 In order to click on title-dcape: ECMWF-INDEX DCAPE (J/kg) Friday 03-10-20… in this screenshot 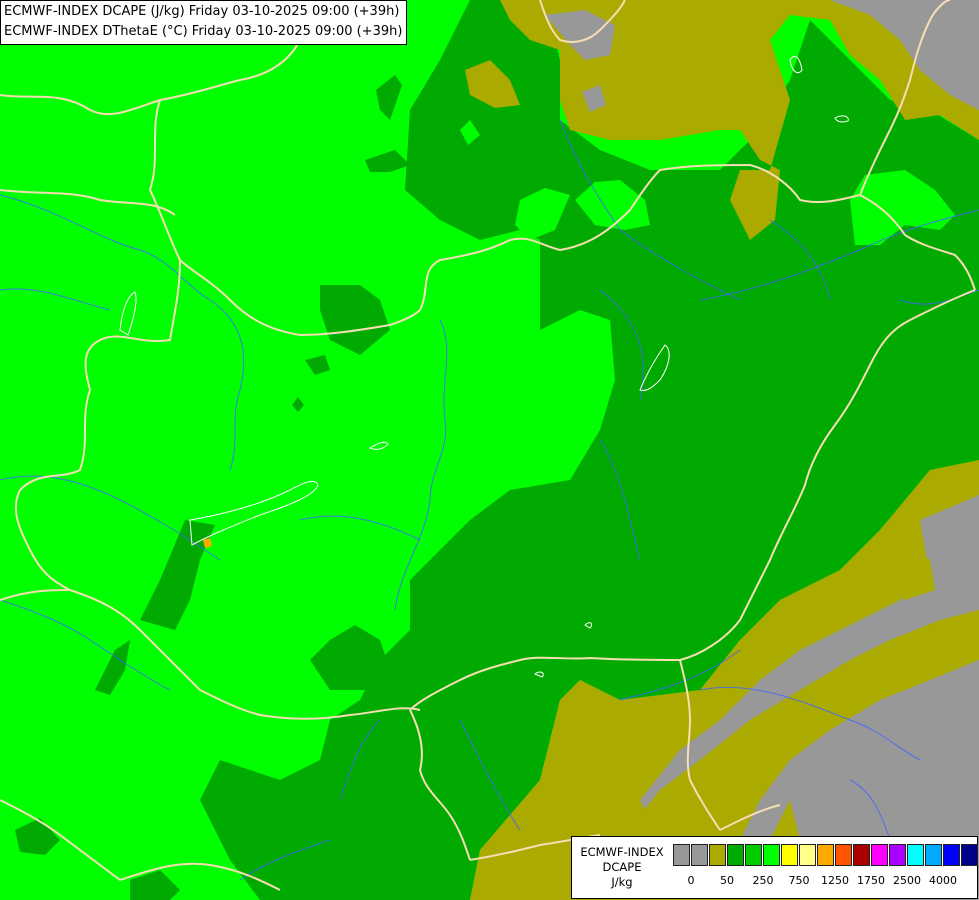, I will do `click(202, 11)`.